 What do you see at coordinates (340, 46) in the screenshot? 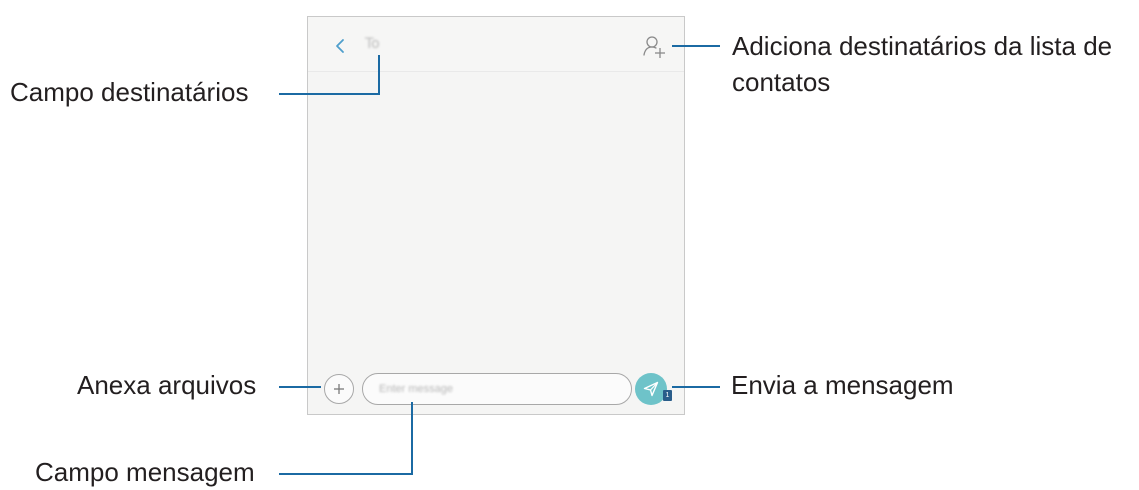
I see `back-arrow-icon` at bounding box center [340, 46].